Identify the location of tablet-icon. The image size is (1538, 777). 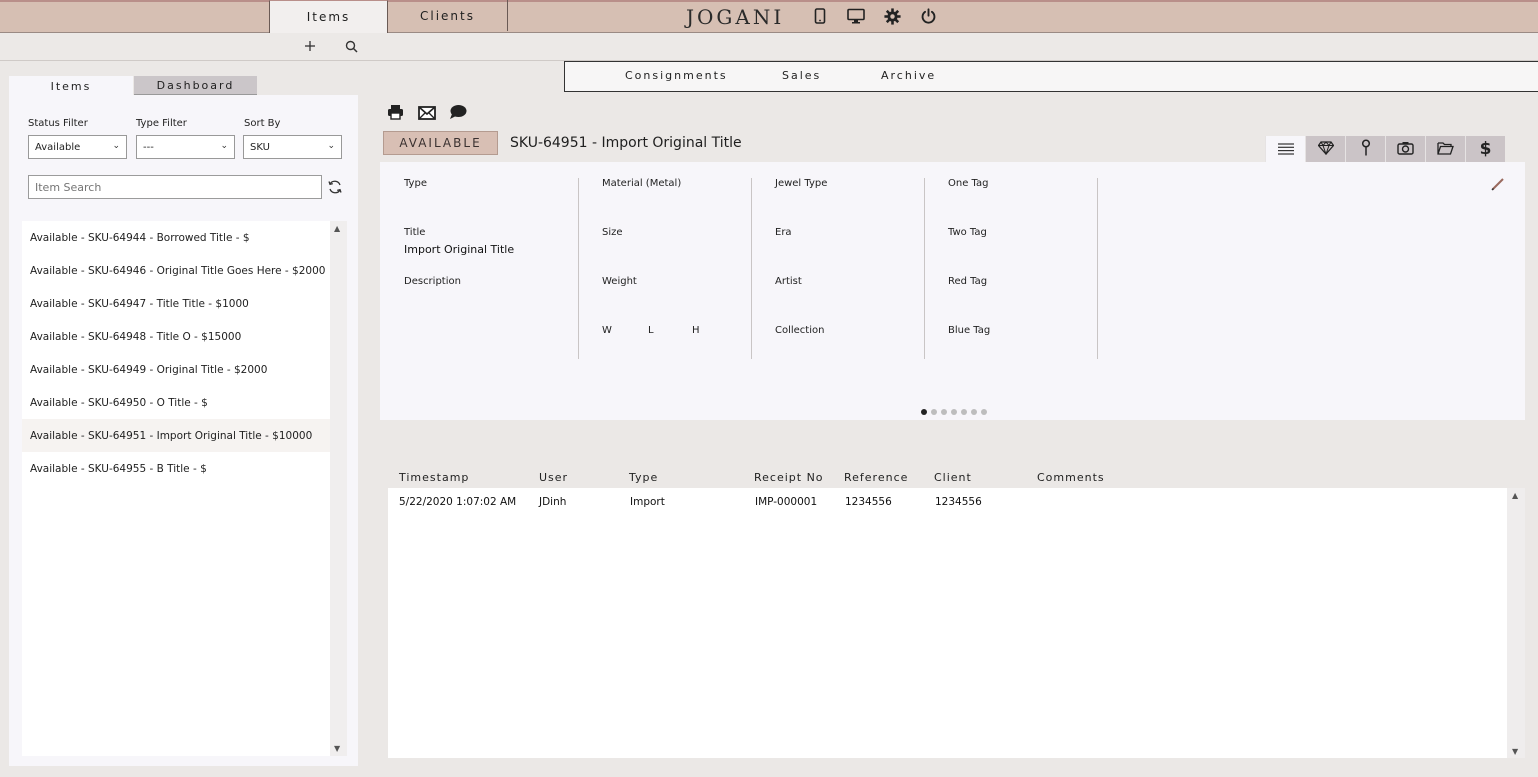
(820, 16).